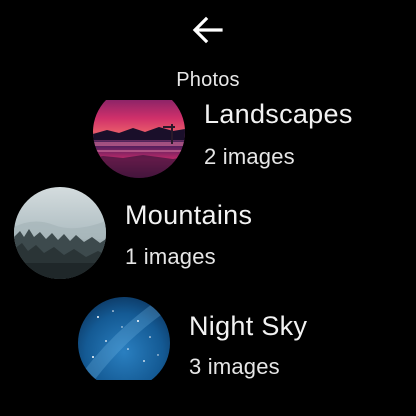  I want to click on album-image-count: 1 images, so click(170, 256).